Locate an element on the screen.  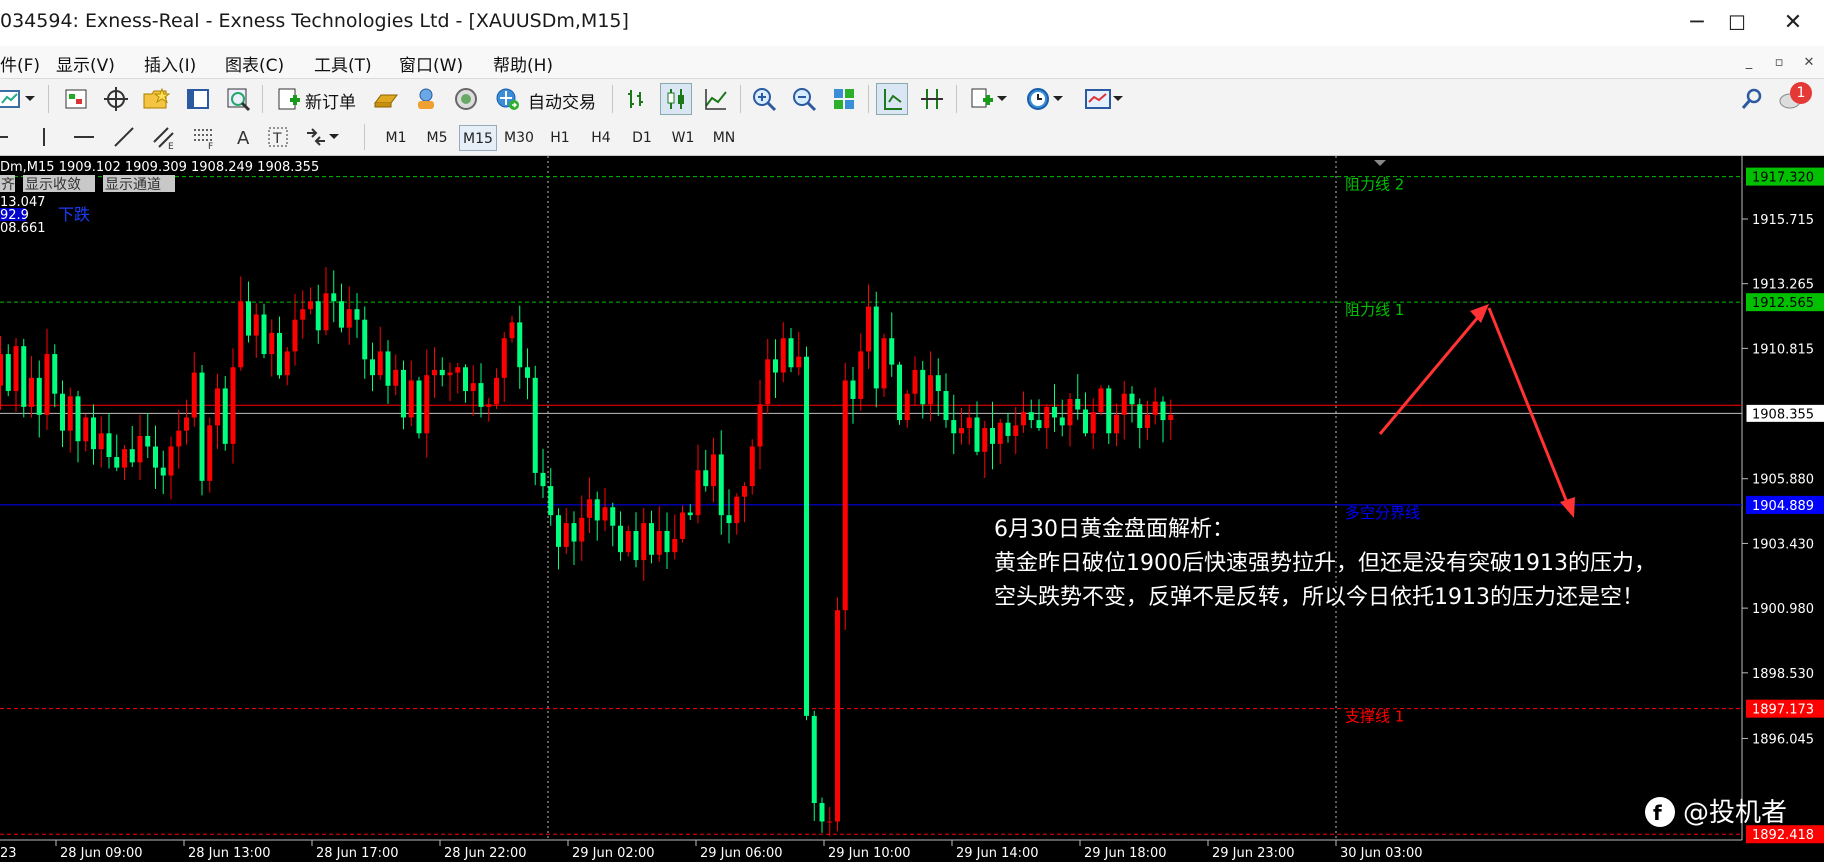
price-tick-label: 1913.265 is located at coordinates (1783, 285).